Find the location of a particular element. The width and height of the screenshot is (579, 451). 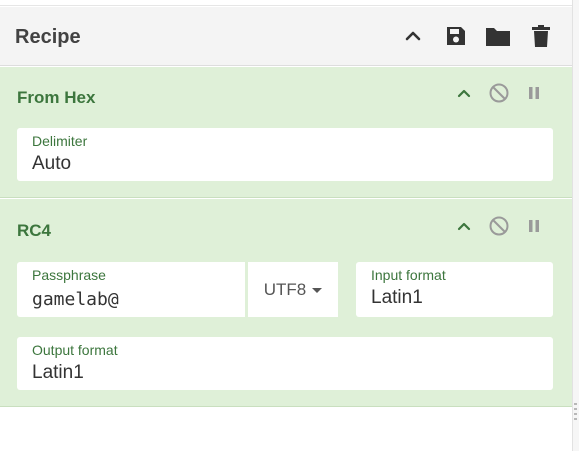

recipe-title: Recipe is located at coordinates (48, 37).